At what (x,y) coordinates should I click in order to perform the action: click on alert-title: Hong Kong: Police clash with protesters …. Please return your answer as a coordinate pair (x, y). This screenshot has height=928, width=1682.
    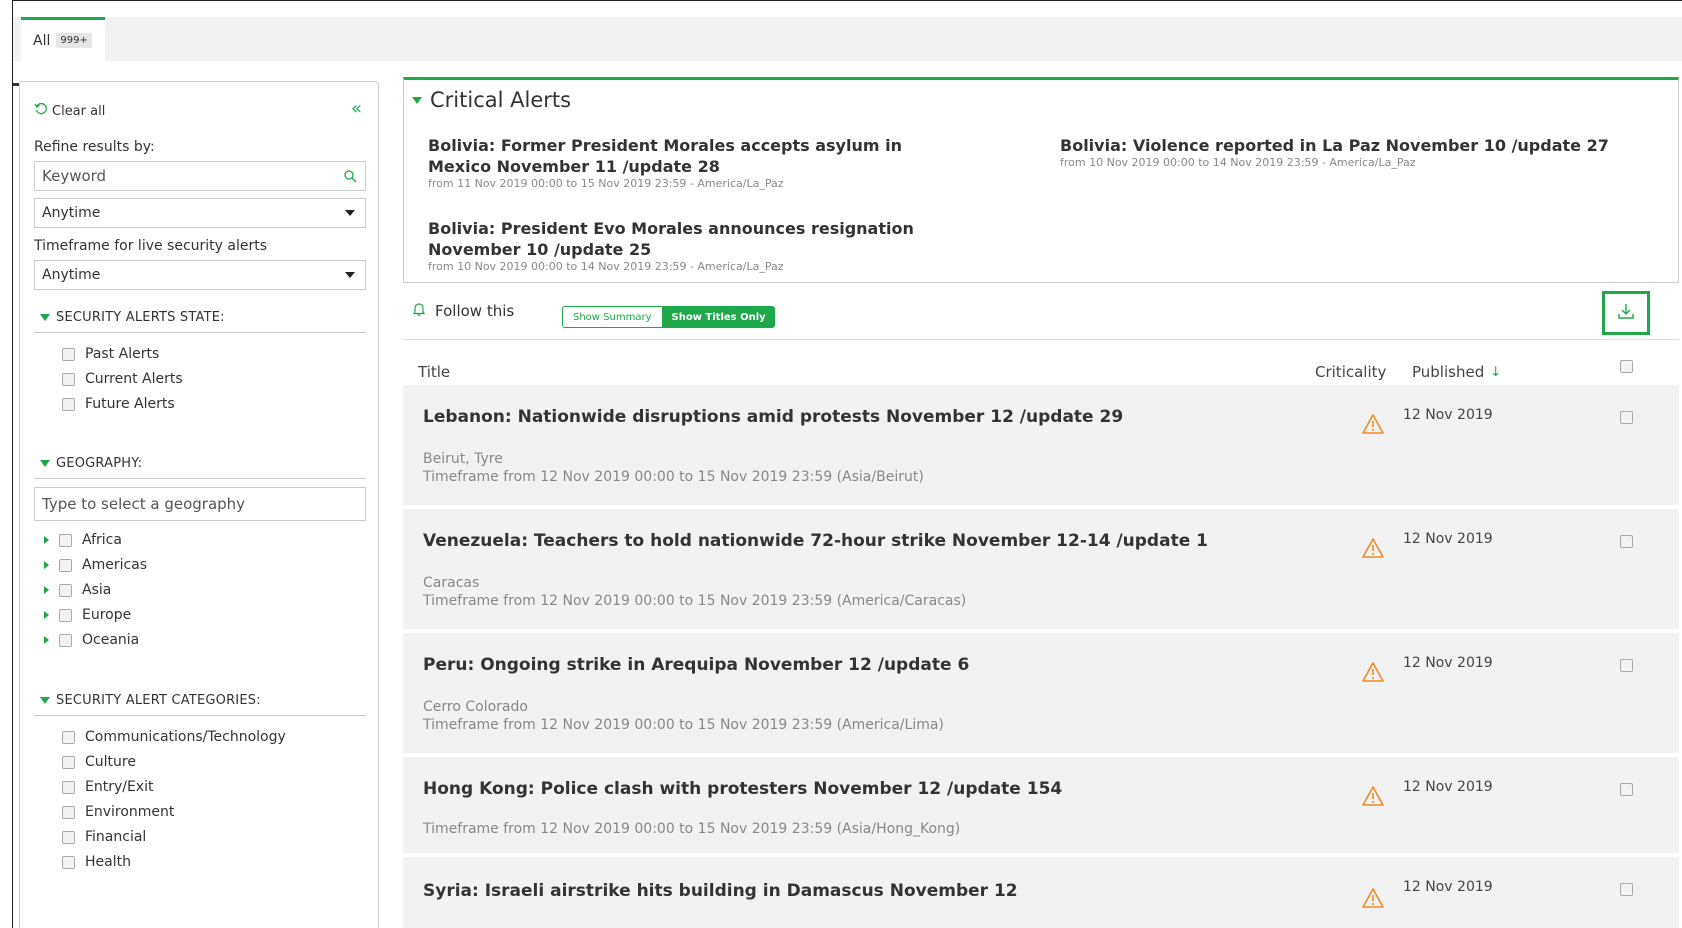
    Looking at the image, I should click on (742, 789).